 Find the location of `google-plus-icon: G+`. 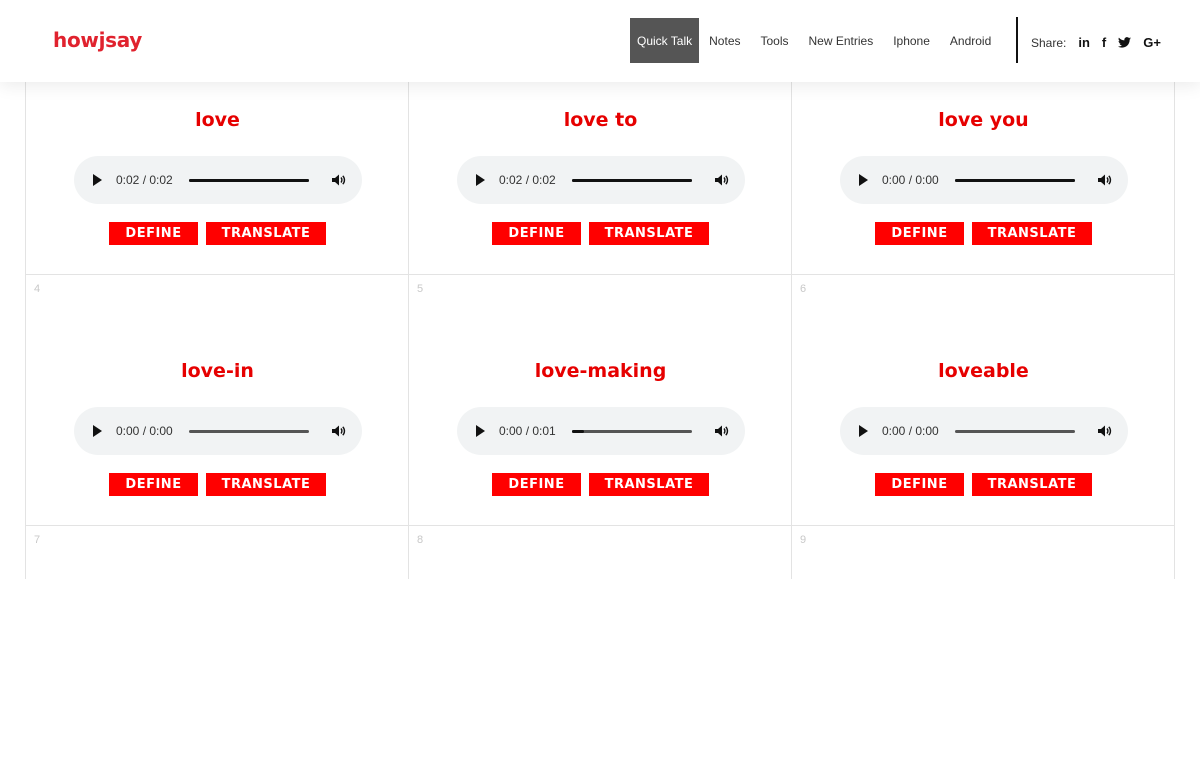

google-plus-icon: G+ is located at coordinates (1152, 42).